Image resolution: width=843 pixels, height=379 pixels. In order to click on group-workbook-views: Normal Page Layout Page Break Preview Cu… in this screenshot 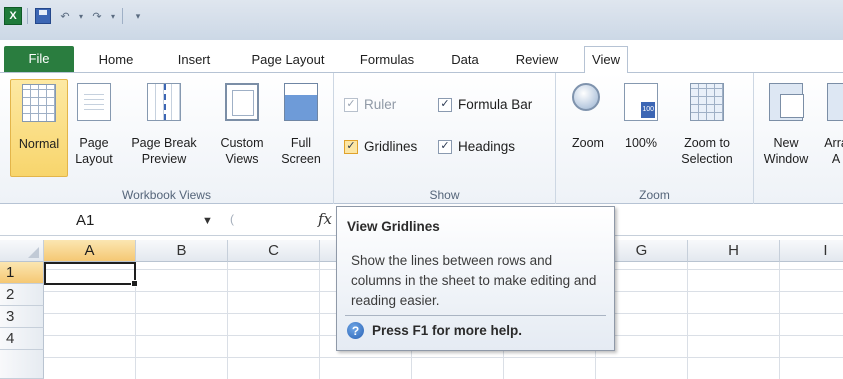, I will do `click(167, 138)`.